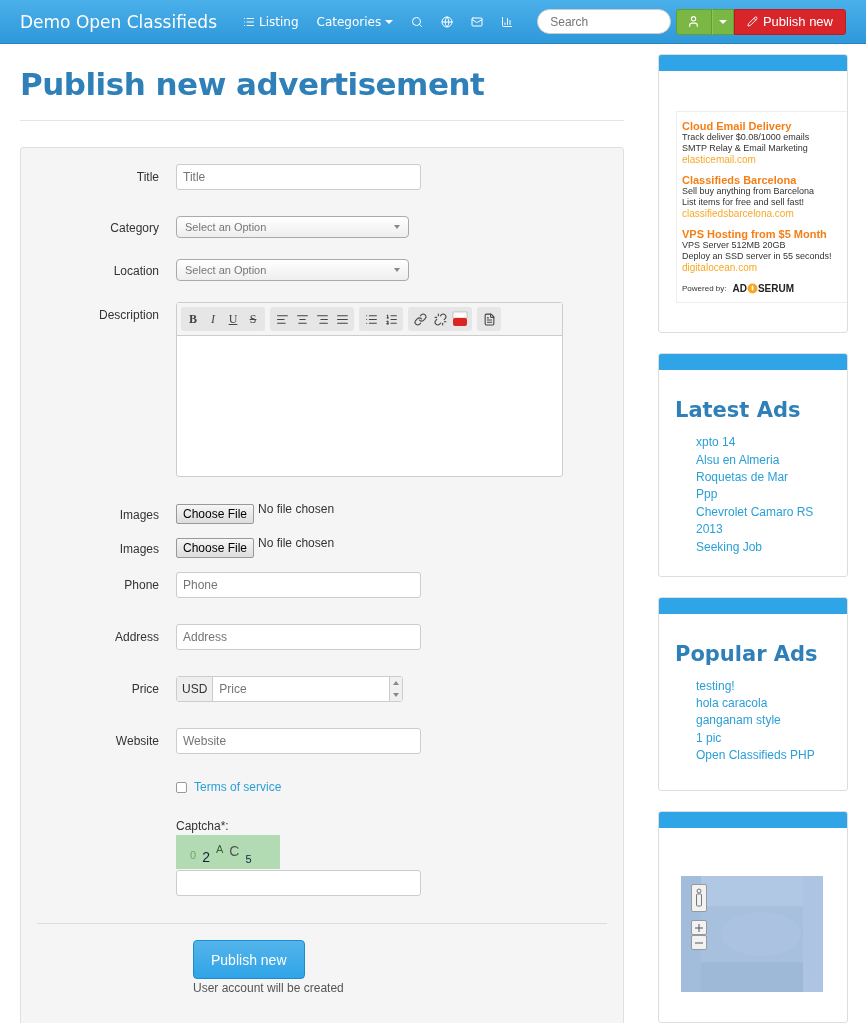 The image size is (866, 1024). Describe the element at coordinates (147, 176) in the screenshot. I see `field-label: Title` at that location.